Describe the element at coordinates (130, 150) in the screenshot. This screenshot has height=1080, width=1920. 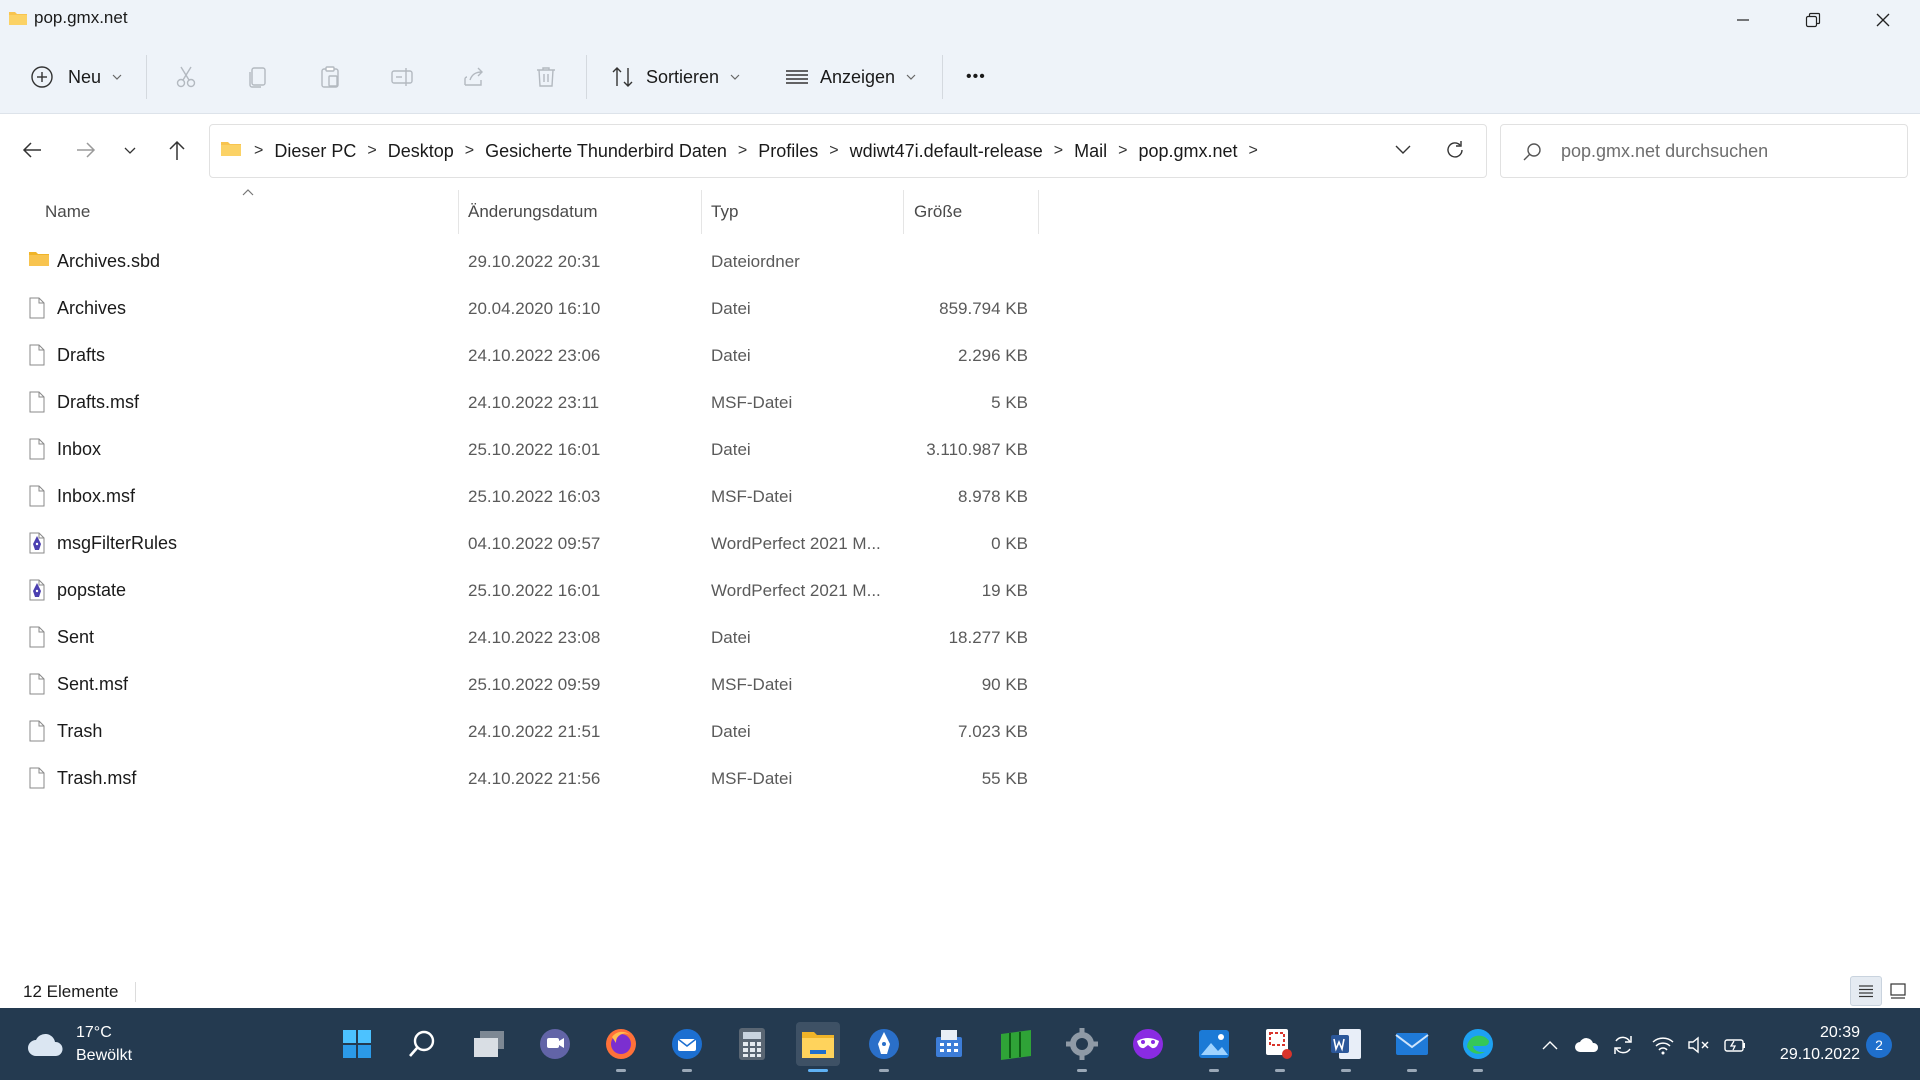
I see `recent-locations-button` at that location.